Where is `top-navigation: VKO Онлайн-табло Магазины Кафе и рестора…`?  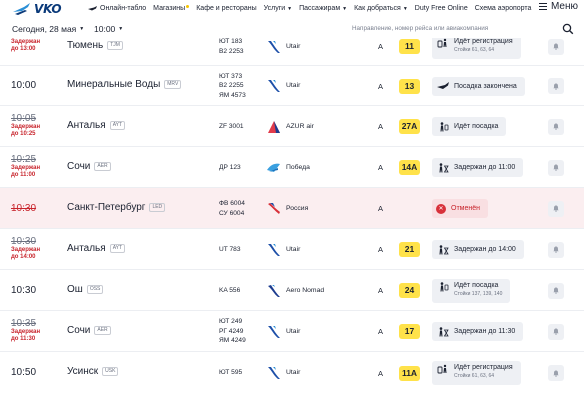
top-navigation: VKO Онлайн-табло Магазины Кафе и рестора… is located at coordinates (292, 10).